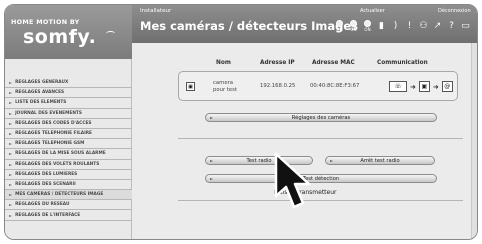 The image size is (482, 244). What do you see at coordinates (278, 86) in the screenshot?
I see `camera-ip: 192.168.0.25` at bounding box center [278, 86].